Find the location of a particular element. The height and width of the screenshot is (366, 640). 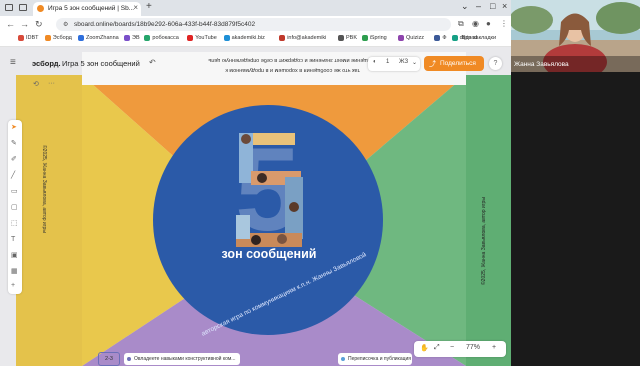

tab-close-icon: × is located at coordinates (135, 7).